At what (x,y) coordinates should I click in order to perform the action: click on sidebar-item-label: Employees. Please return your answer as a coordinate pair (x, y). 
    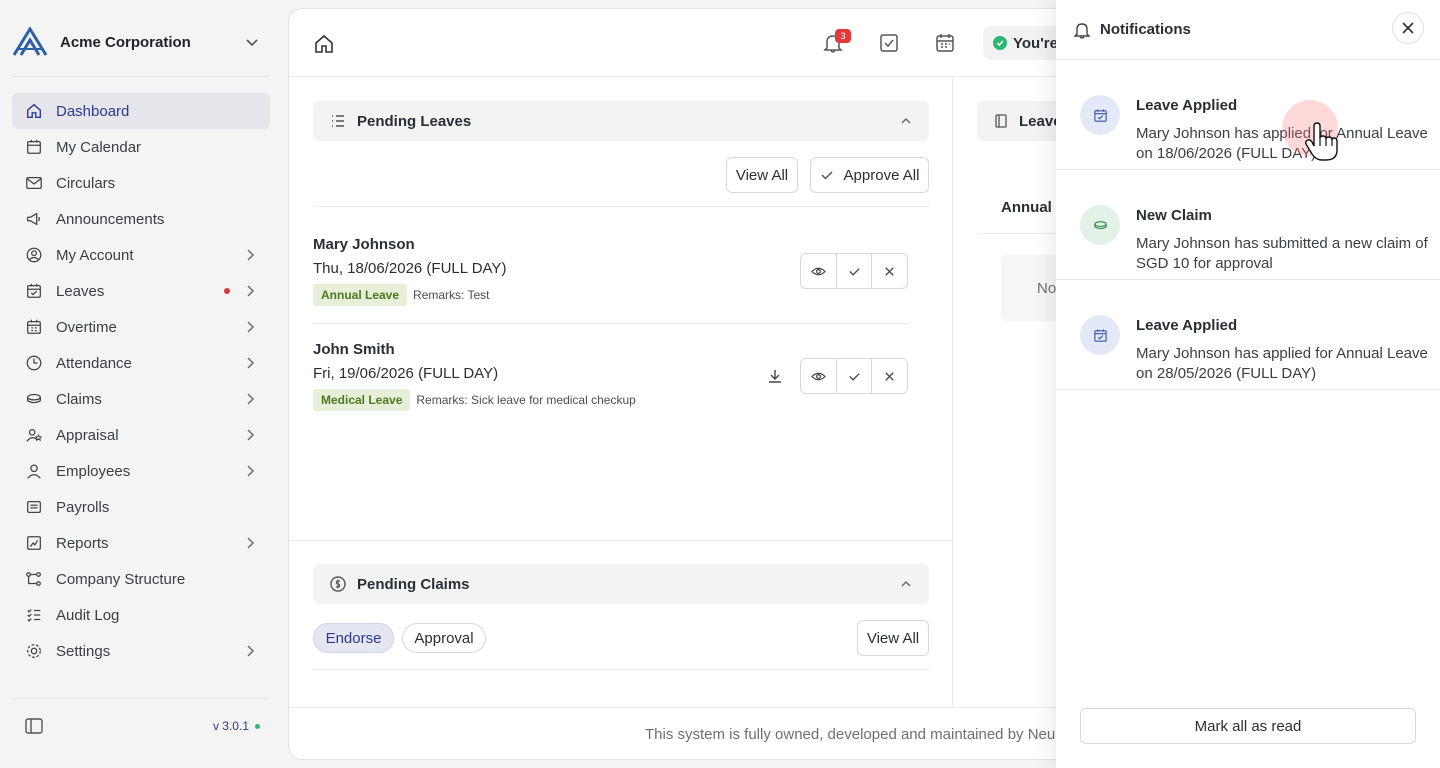
    Looking at the image, I should click on (93, 471).